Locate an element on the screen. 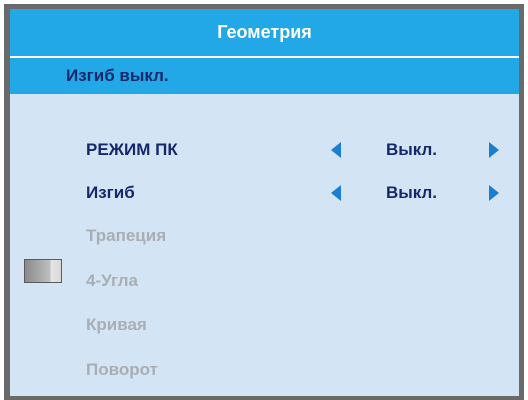  menu-title-text: Геометрия is located at coordinates (264, 32).